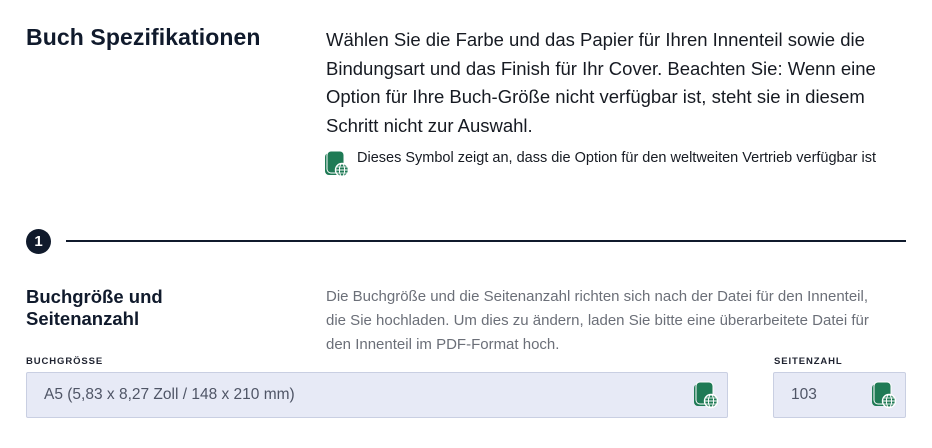  Describe the element at coordinates (804, 394) in the screenshot. I see `page-count-value: 103` at that location.